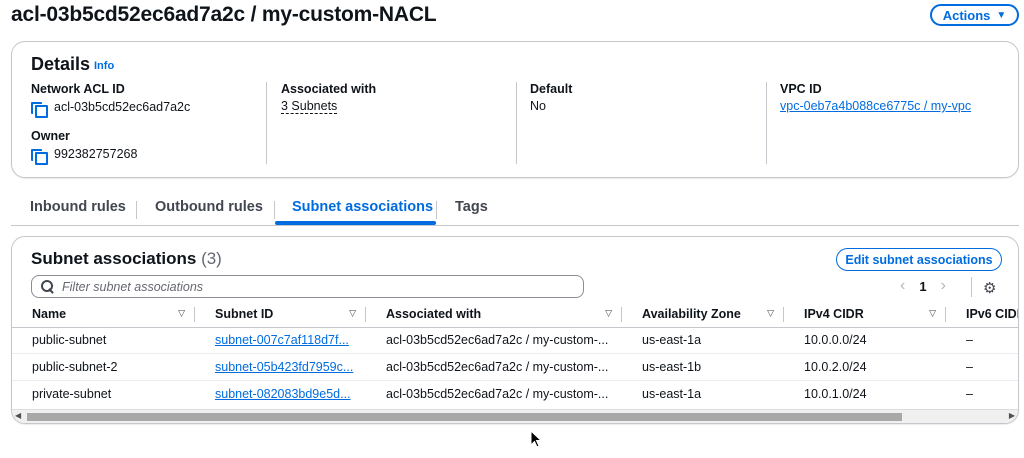 This screenshot has width=1024, height=458. Describe the element at coordinates (989, 288) in the screenshot. I see `gear-icon: ⚙` at that location.